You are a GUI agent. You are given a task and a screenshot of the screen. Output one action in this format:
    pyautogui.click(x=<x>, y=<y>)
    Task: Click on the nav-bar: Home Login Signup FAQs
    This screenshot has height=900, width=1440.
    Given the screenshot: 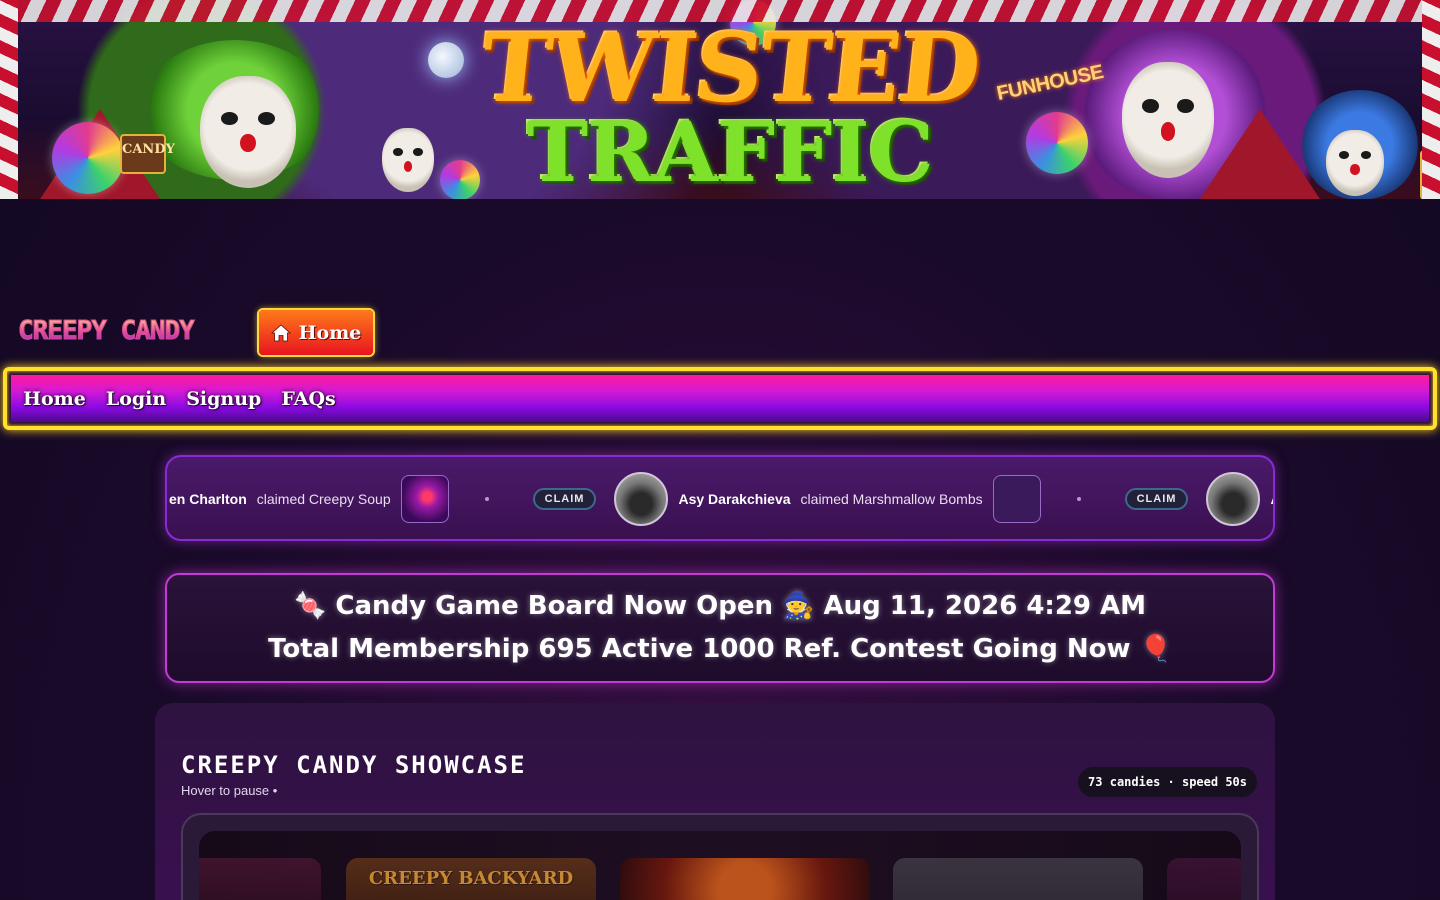 What is the action you would take?
    pyautogui.click(x=720, y=398)
    